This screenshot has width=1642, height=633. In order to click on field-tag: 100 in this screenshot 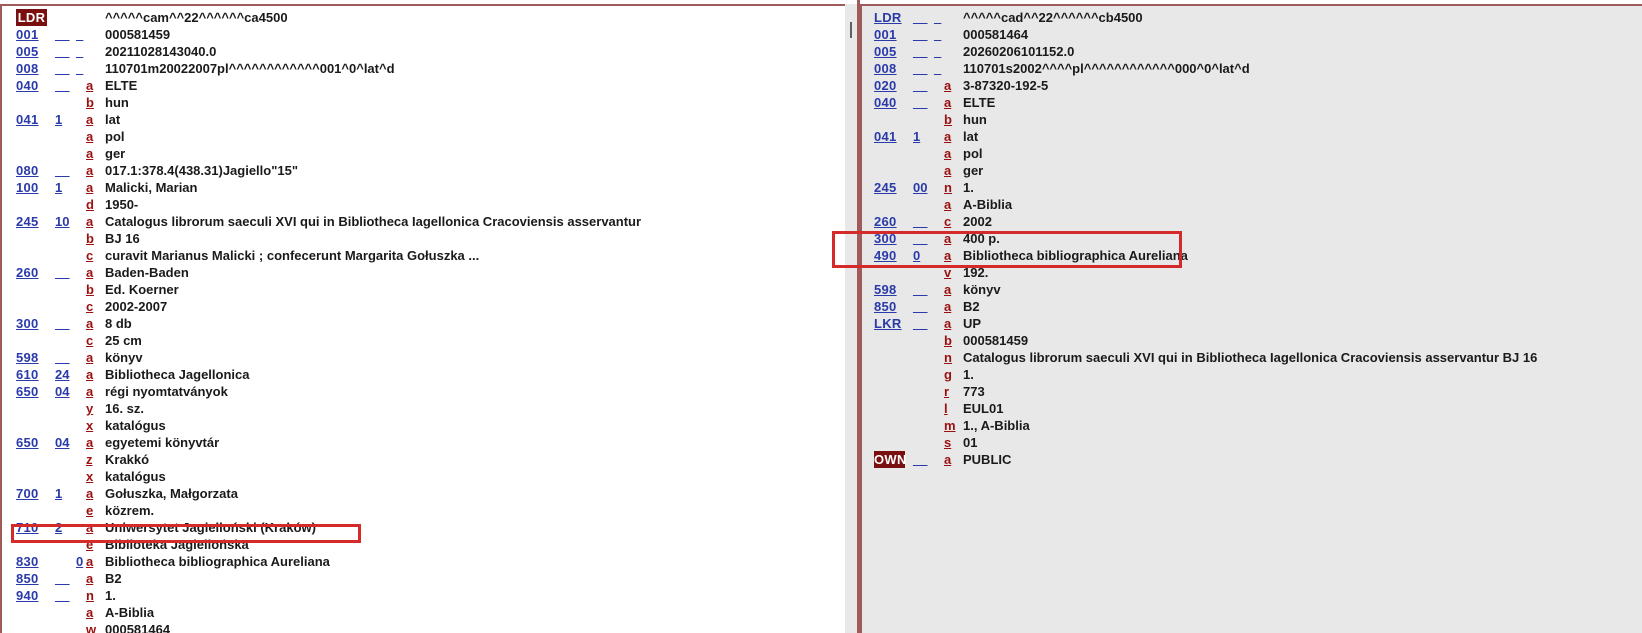, I will do `click(31, 187)`.